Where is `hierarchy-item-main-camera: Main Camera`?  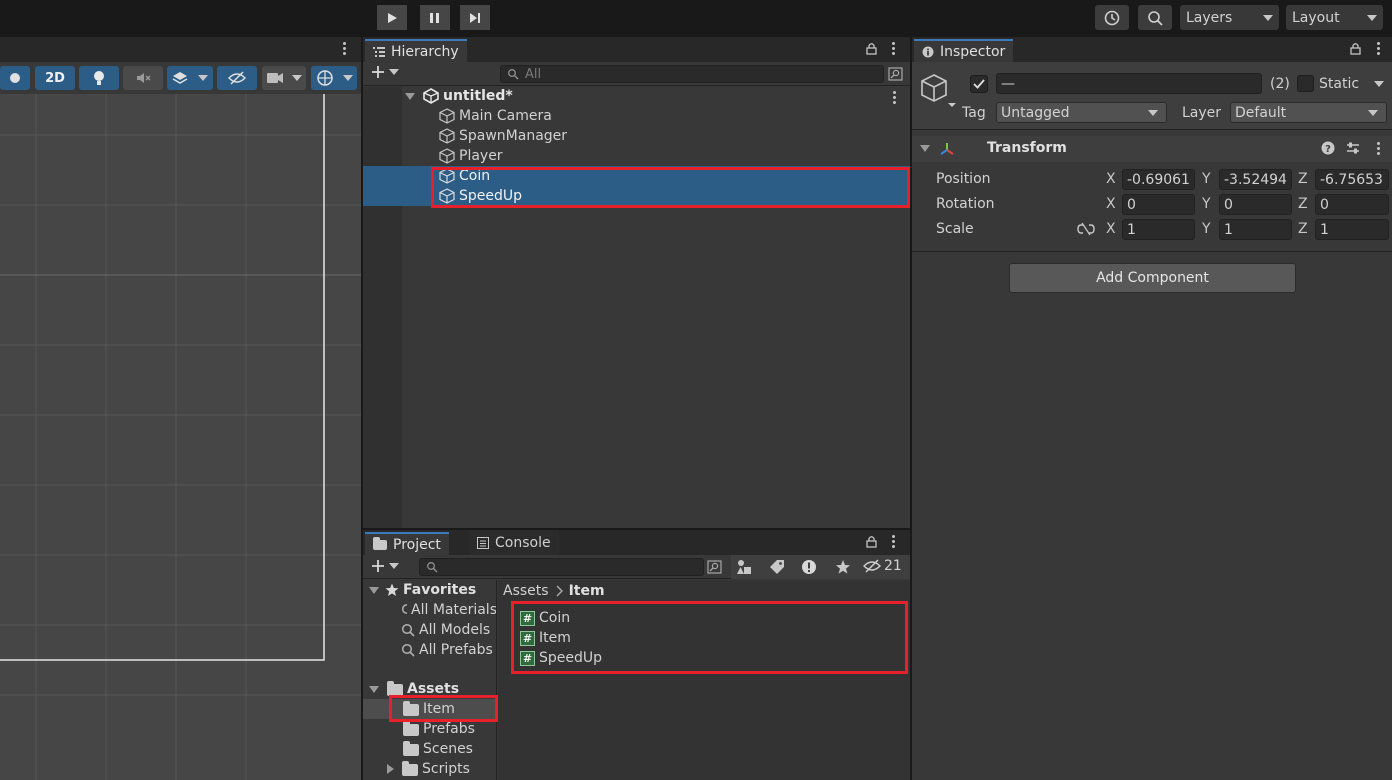 hierarchy-item-main-camera: Main Camera is located at coordinates (636, 116).